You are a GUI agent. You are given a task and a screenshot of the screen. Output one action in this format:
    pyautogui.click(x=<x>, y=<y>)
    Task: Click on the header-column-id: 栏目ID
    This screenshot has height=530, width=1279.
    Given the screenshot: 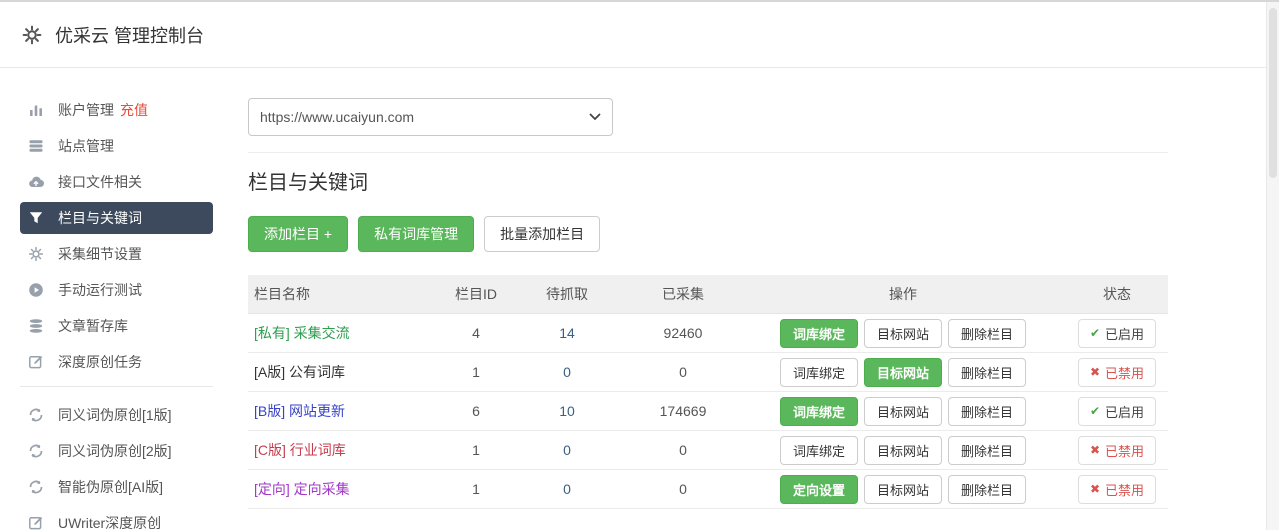 What is the action you would take?
    pyautogui.click(x=476, y=294)
    